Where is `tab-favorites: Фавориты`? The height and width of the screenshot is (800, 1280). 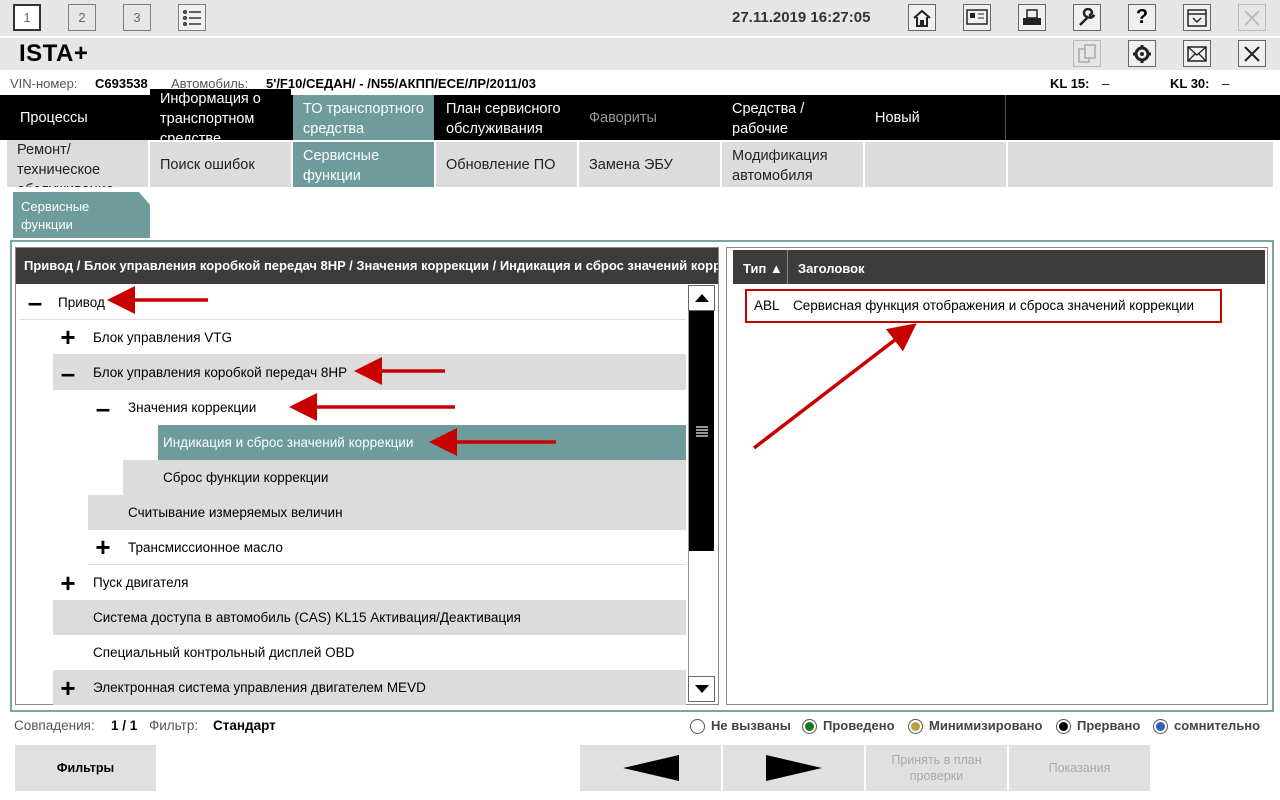
tab-favorites: Фавориты is located at coordinates (649, 117).